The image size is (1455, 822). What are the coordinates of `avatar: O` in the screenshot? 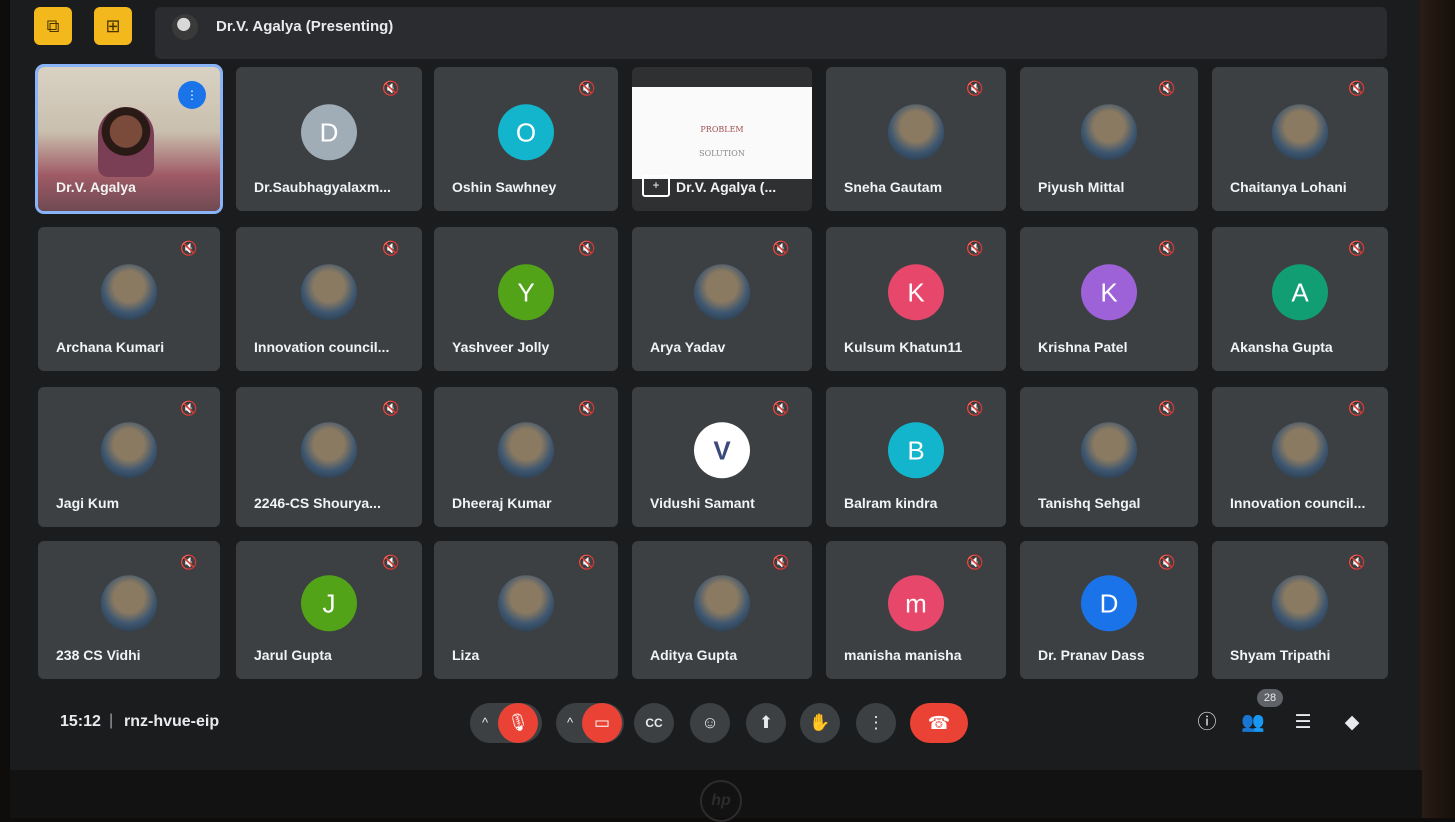 It's located at (526, 132).